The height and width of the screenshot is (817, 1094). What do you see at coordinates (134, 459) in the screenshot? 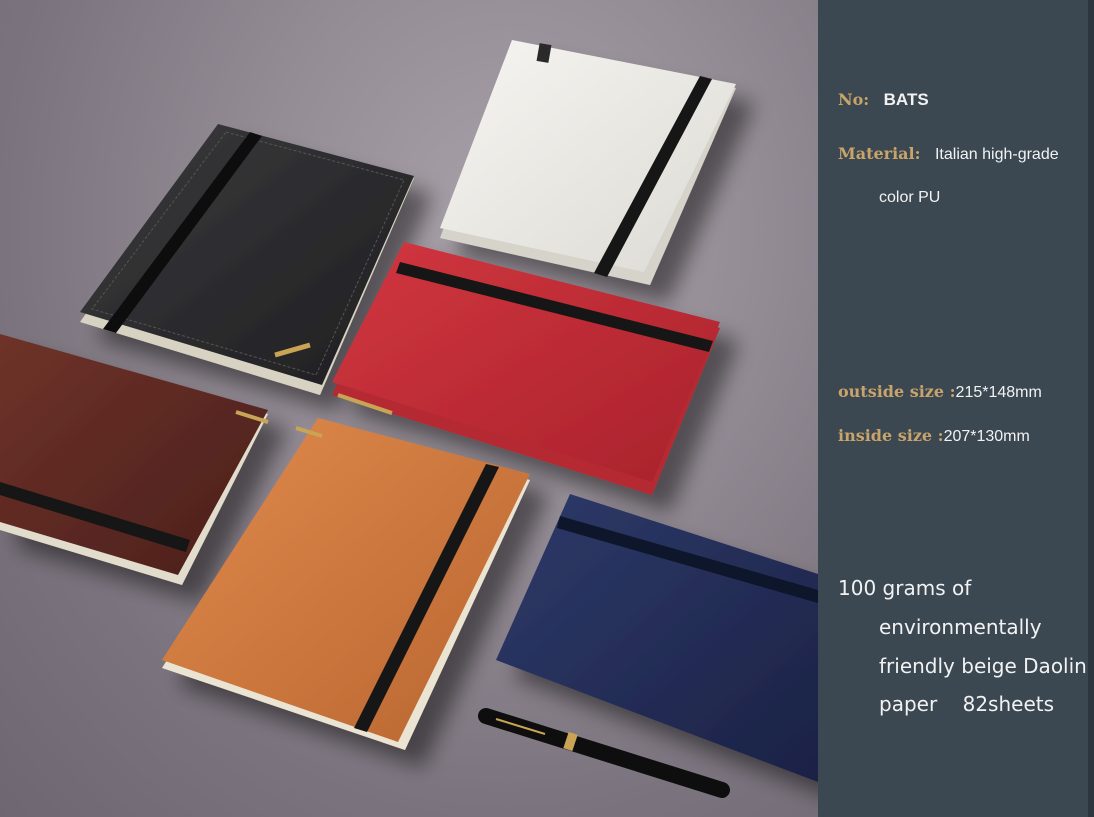
I see `notebook-brown` at bounding box center [134, 459].